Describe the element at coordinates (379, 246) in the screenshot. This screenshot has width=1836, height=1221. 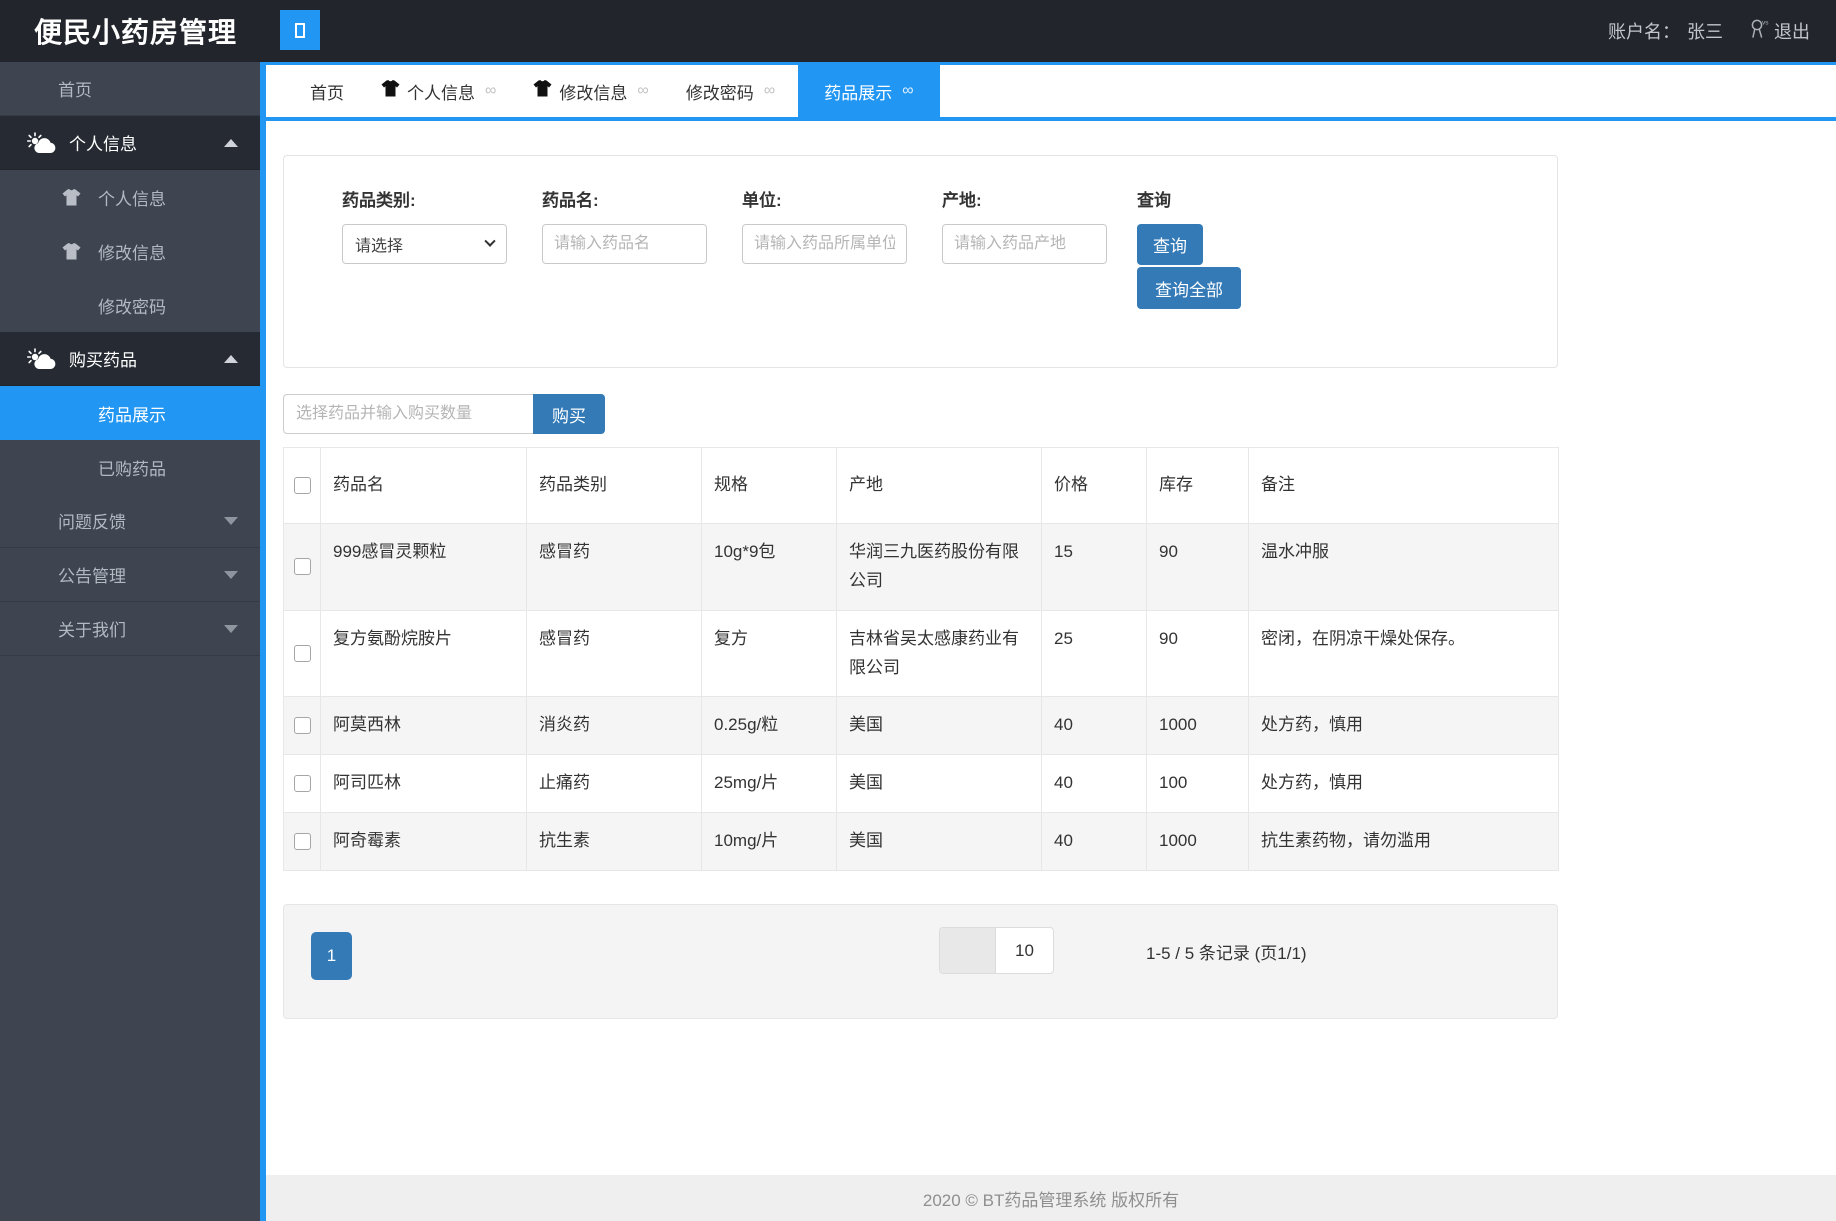
I see `category-select-value: 请选择` at that location.